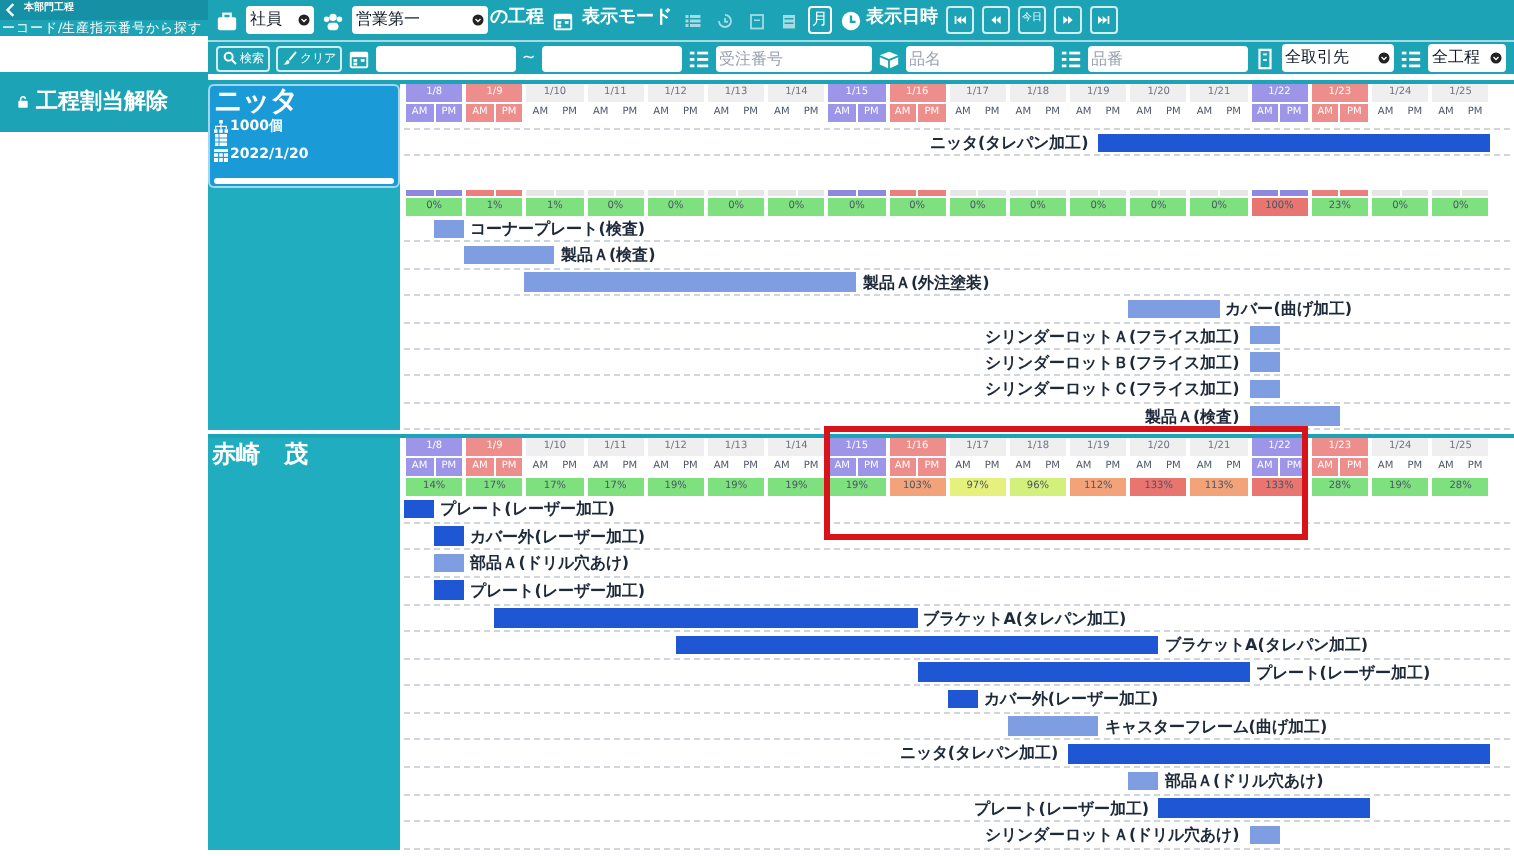 This screenshot has width=1514, height=856. I want to click on last-icon, so click(1104, 20).